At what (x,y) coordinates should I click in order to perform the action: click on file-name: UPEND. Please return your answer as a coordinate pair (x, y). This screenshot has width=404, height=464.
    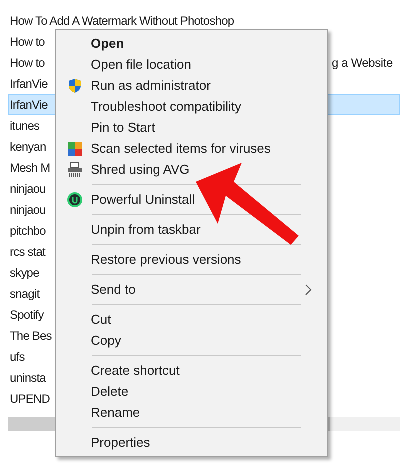
    Looking at the image, I should click on (30, 399).